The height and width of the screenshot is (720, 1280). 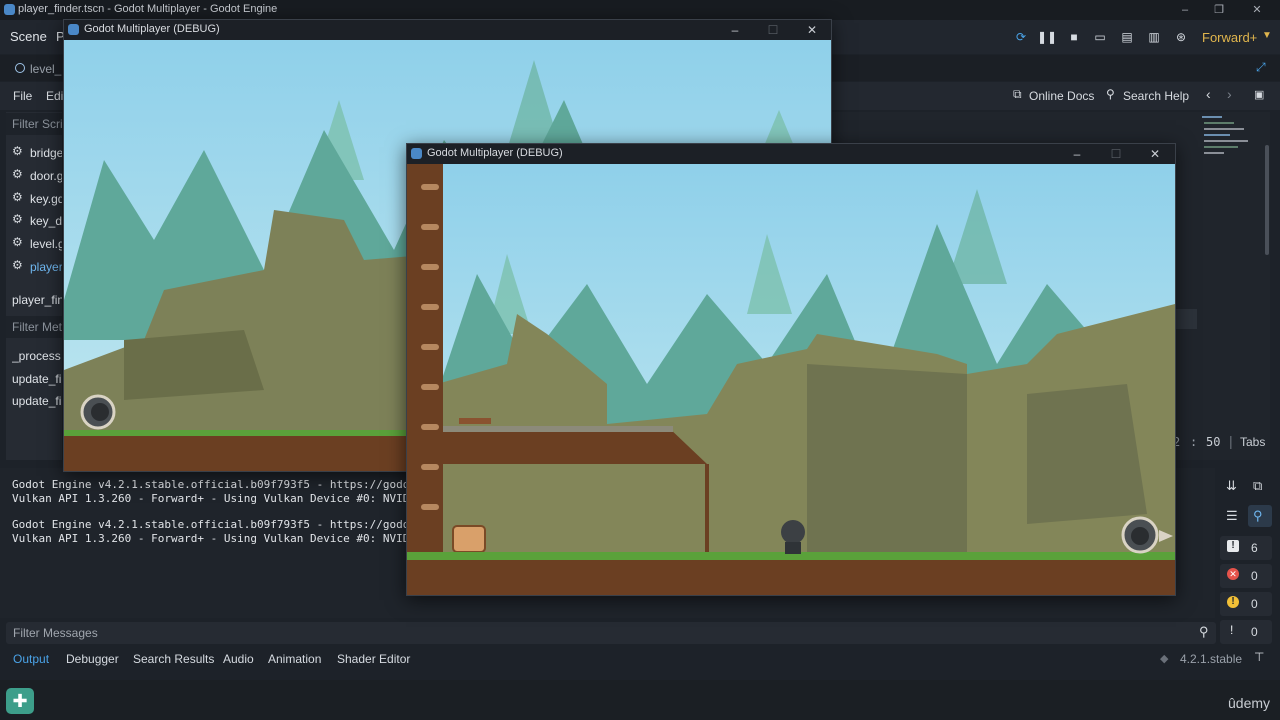 I want to click on script-item-selected: player, so click(x=46, y=267).